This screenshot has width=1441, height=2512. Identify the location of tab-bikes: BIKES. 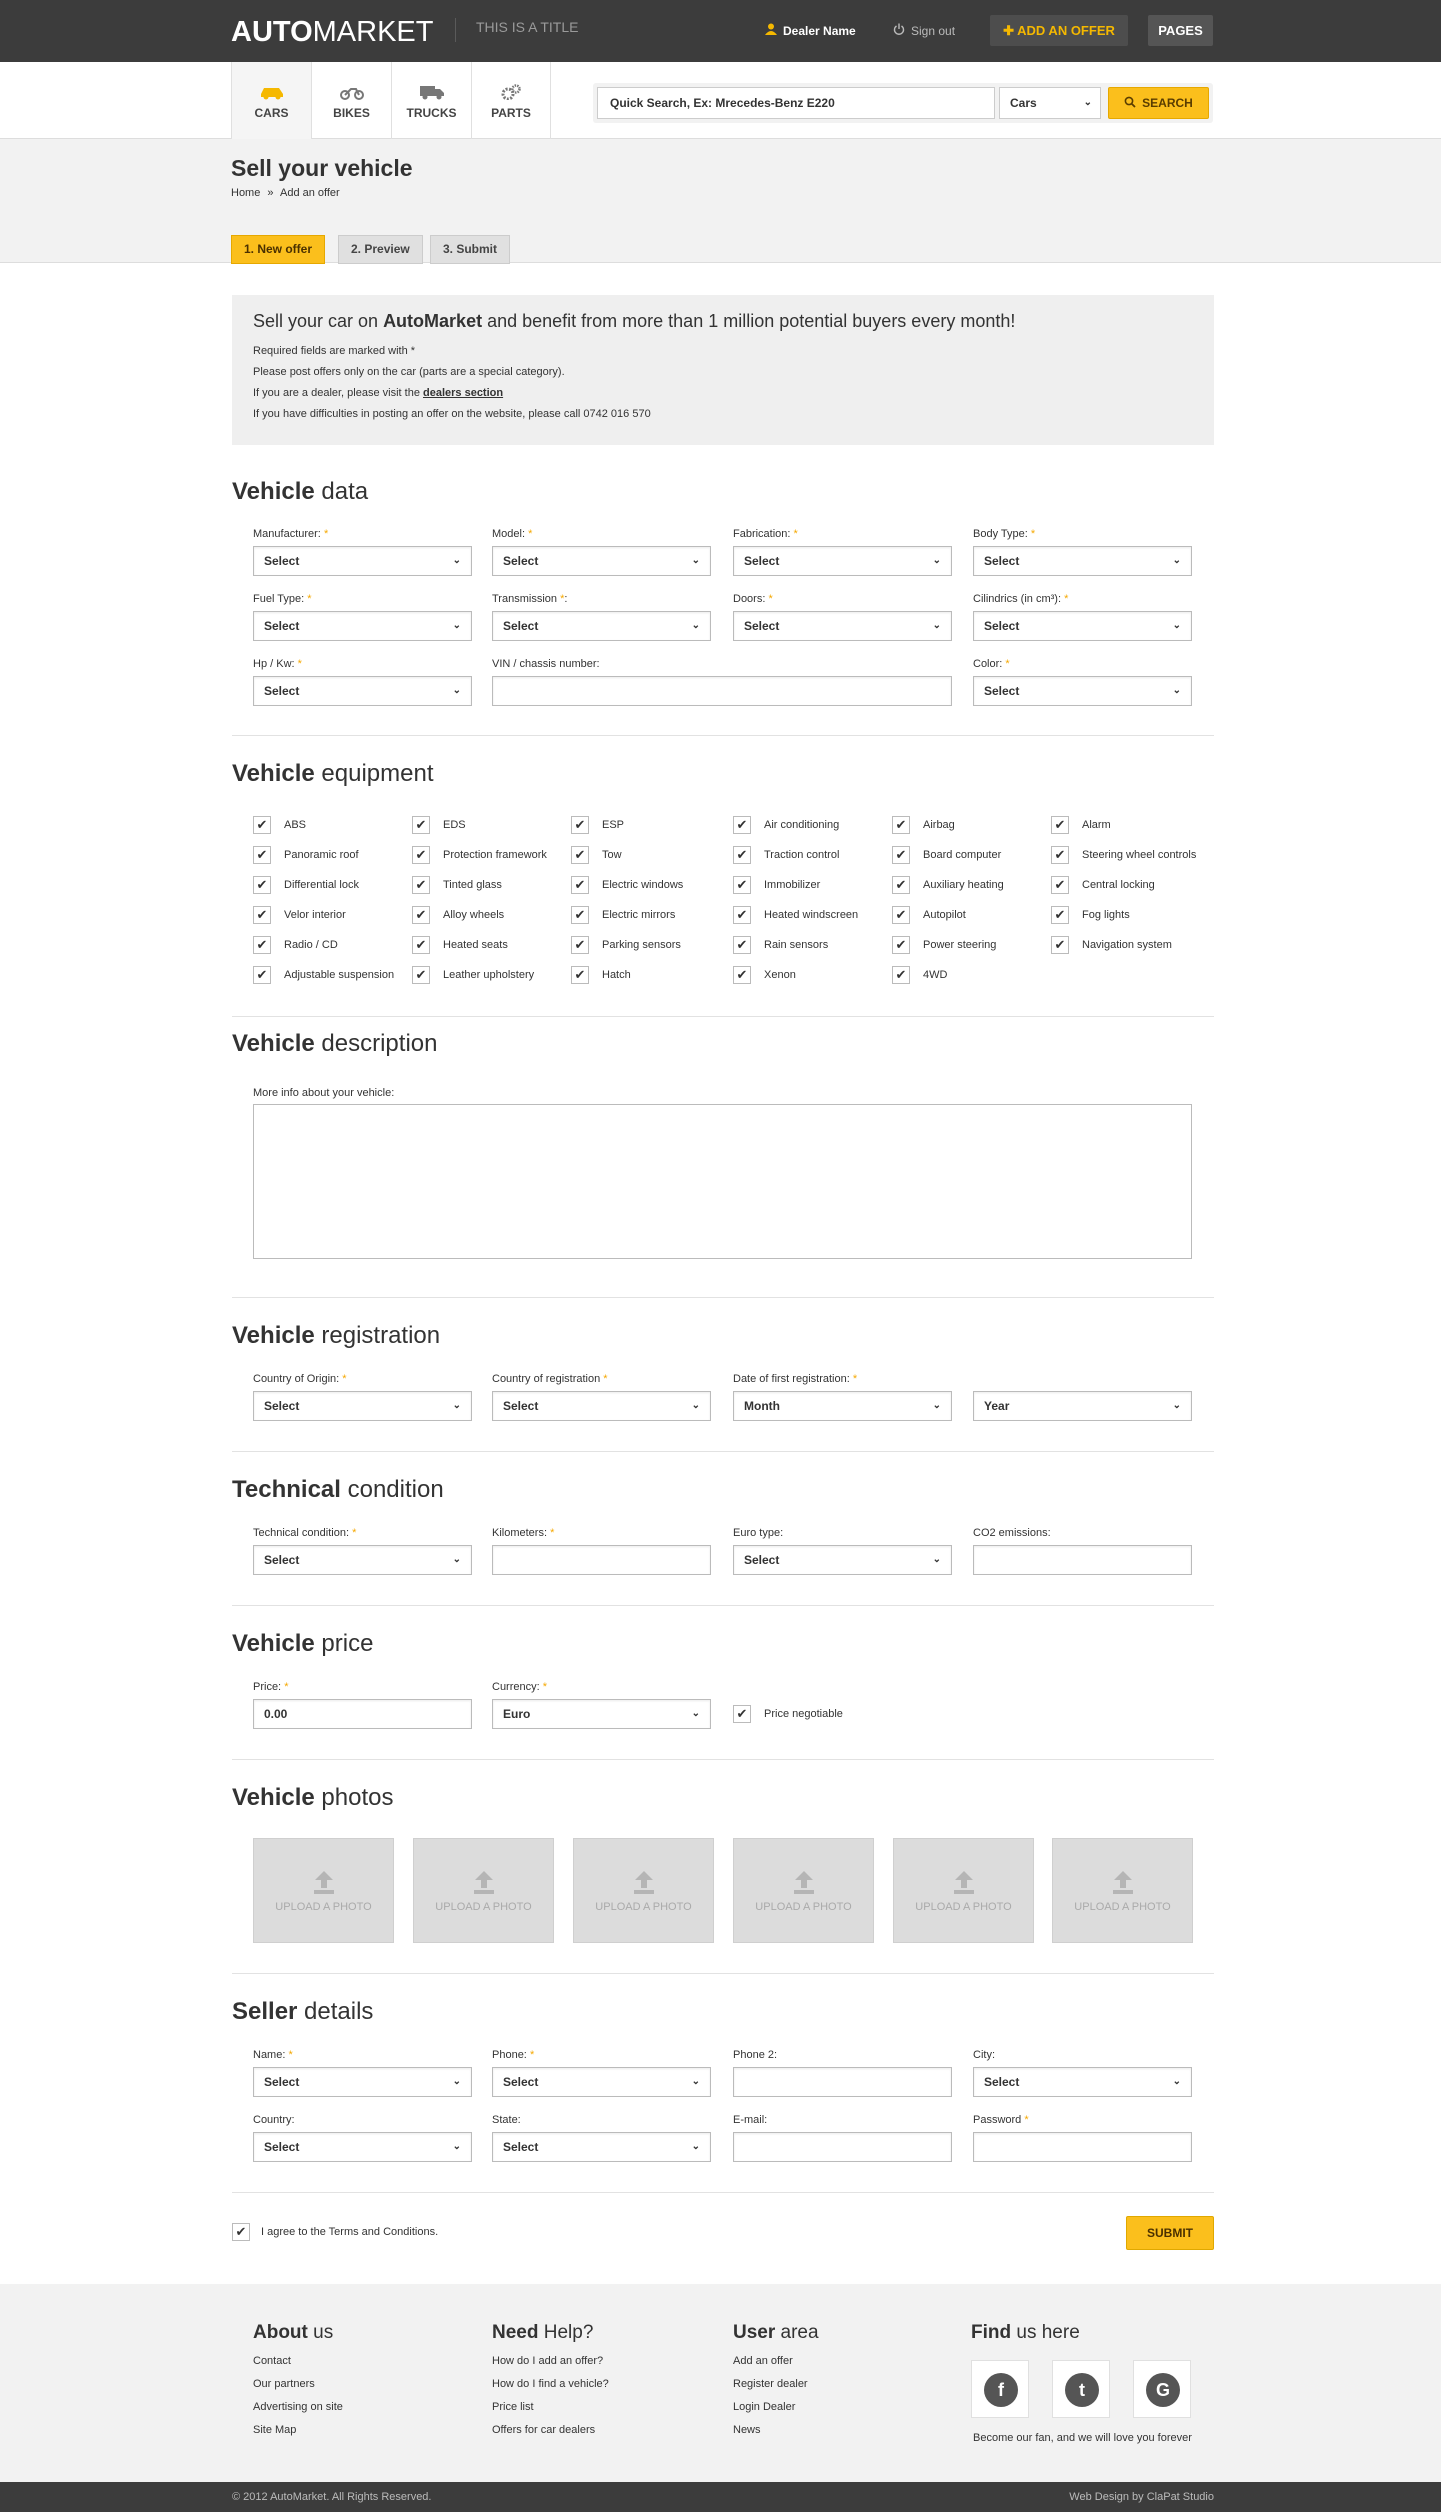
(351, 100).